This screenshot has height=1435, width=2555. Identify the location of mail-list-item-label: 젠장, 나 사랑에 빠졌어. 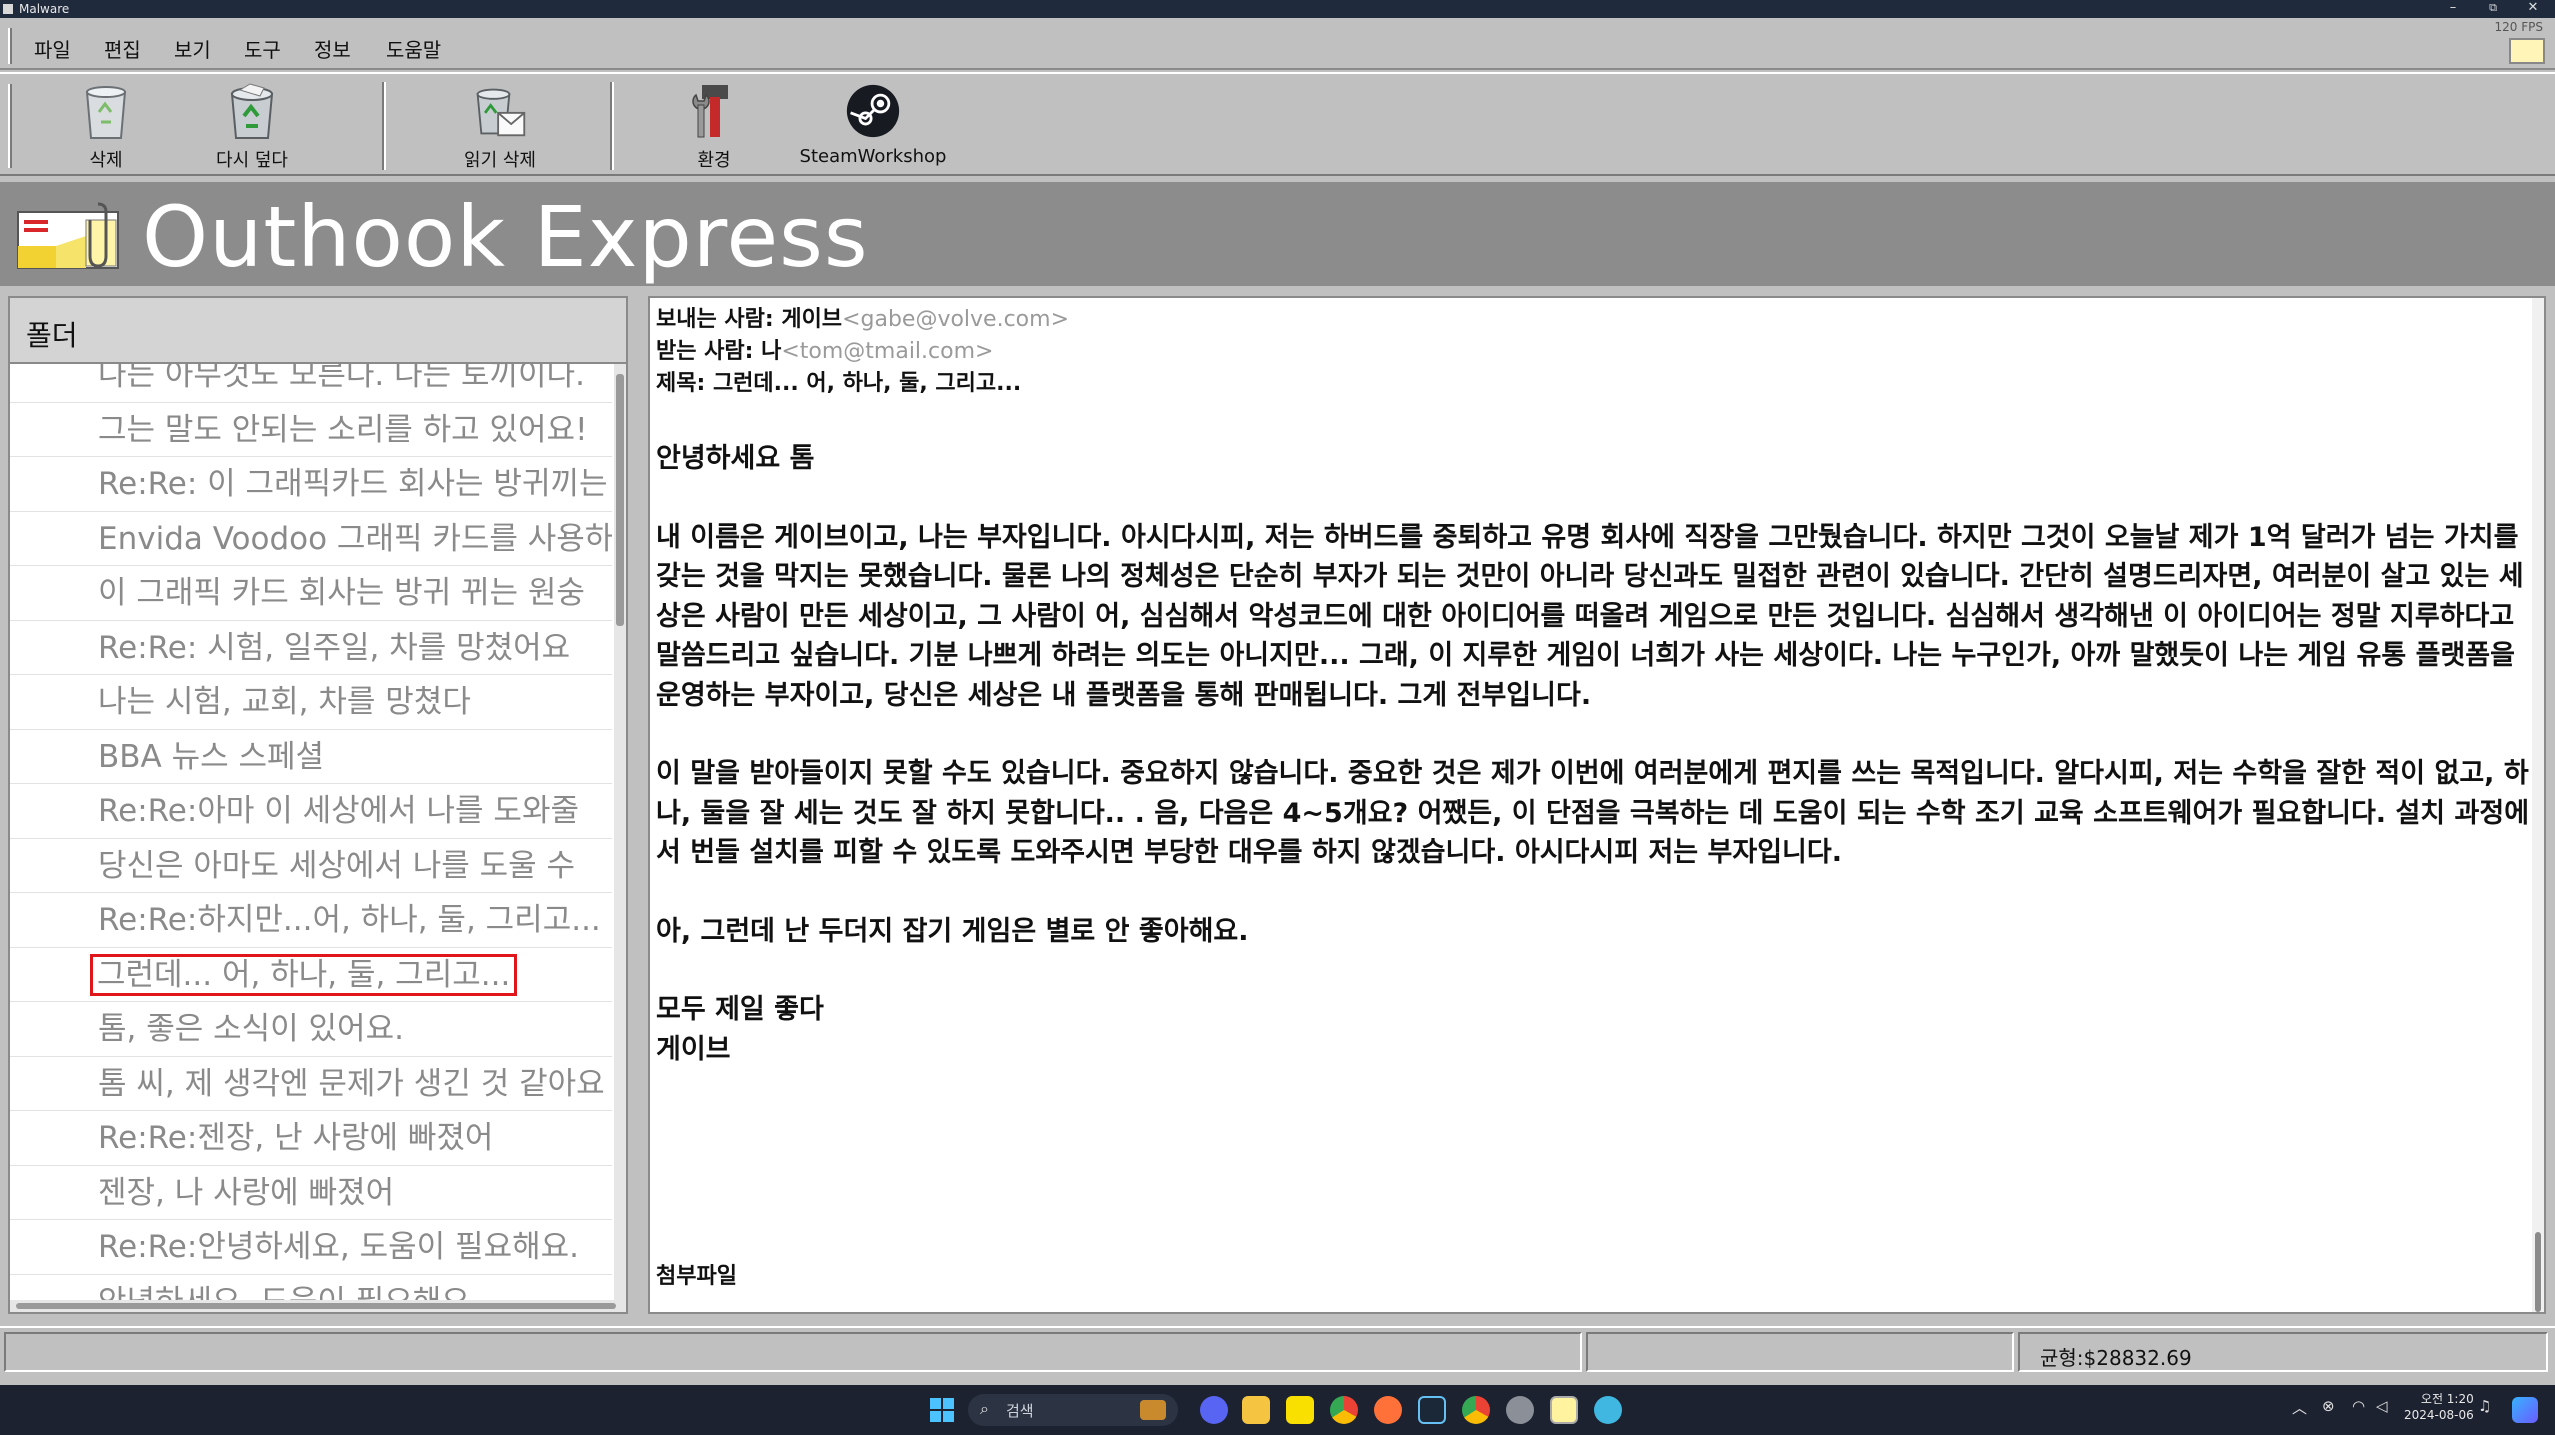
(246, 1192).